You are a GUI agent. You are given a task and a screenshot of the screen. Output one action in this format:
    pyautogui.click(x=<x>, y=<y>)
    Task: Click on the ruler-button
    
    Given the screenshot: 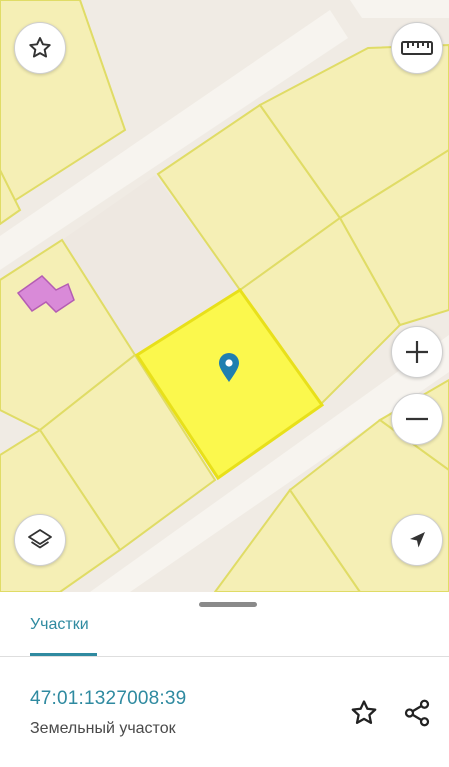 What is the action you would take?
    pyautogui.click(x=417, y=48)
    